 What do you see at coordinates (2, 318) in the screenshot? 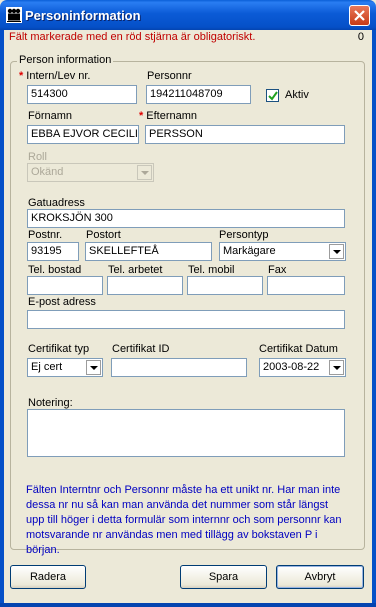
I see `window-frame-left` at bounding box center [2, 318].